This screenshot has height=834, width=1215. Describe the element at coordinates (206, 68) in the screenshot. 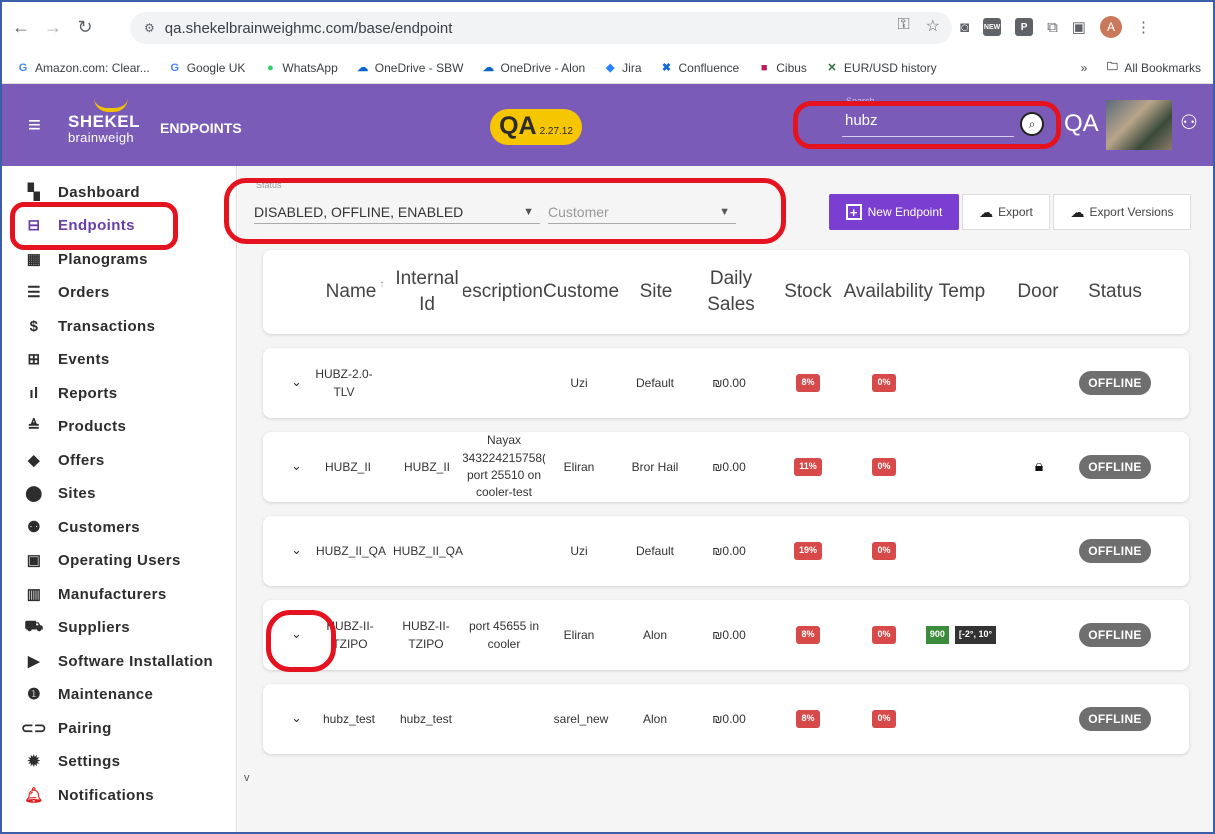

I see `bookmark-google-uk: G Google UK` at that location.